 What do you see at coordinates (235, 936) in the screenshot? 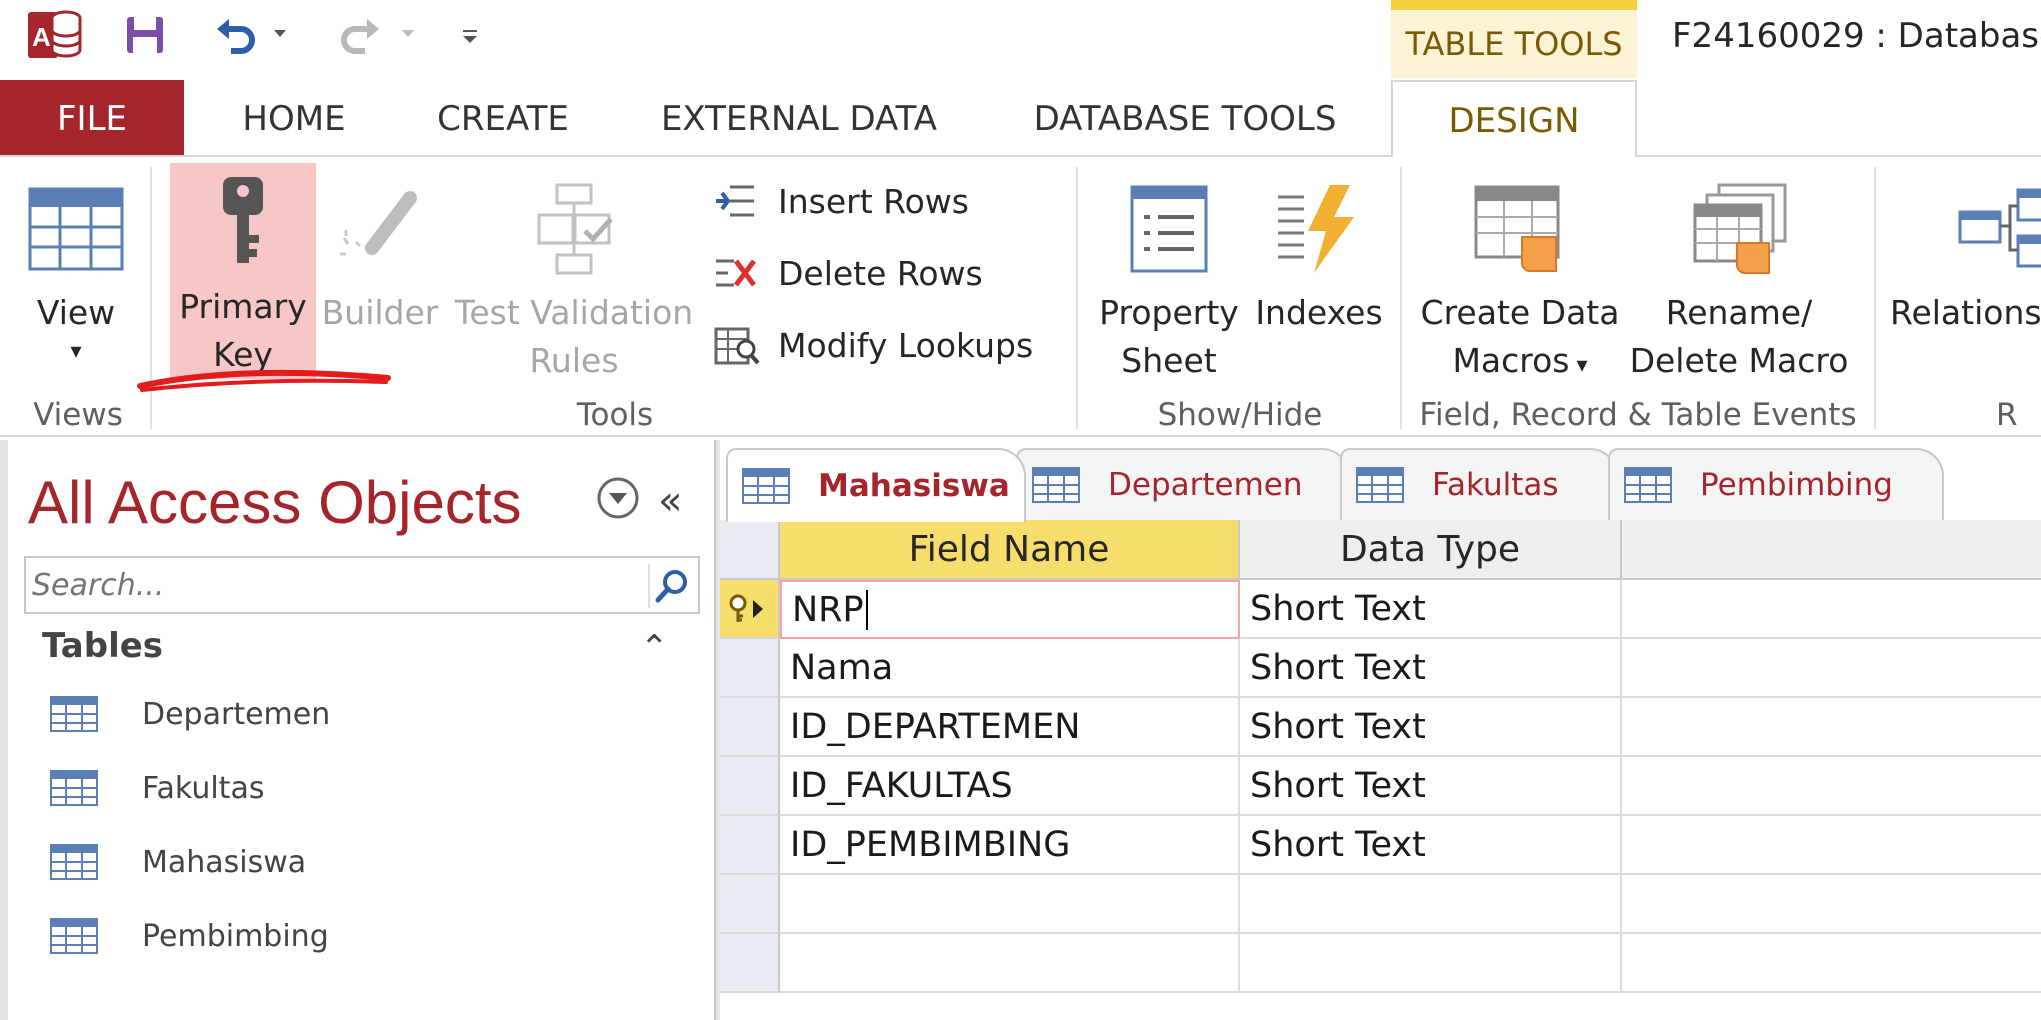
I see `nav-item-label: Pembimbing` at bounding box center [235, 936].